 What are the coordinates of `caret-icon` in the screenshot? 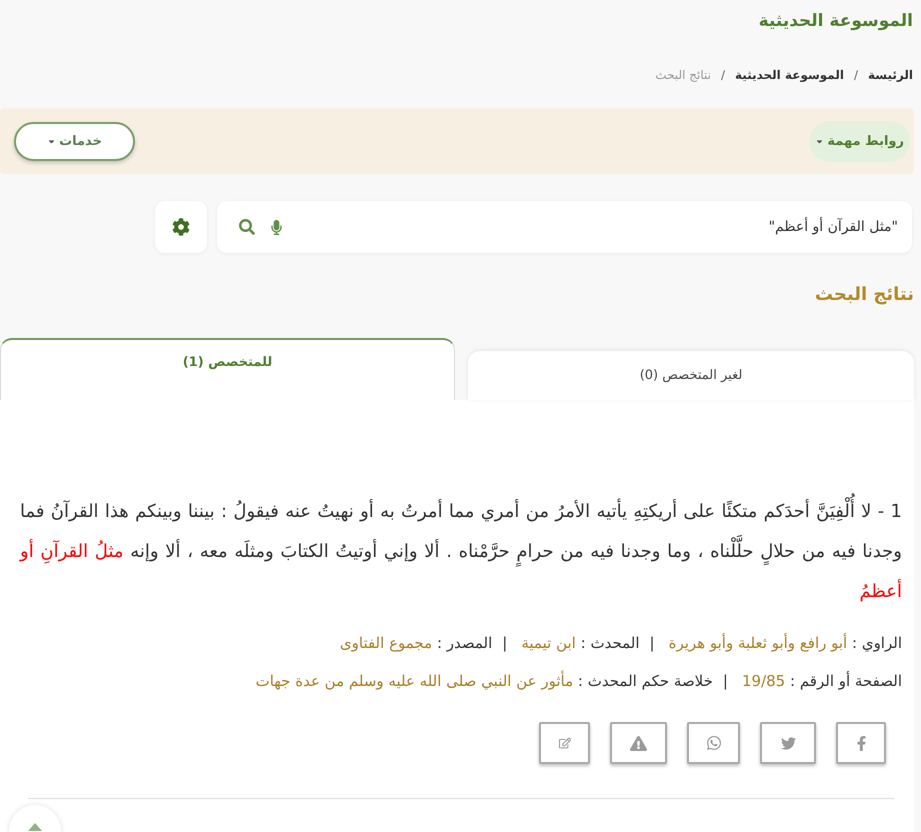 It's located at (35, 827).